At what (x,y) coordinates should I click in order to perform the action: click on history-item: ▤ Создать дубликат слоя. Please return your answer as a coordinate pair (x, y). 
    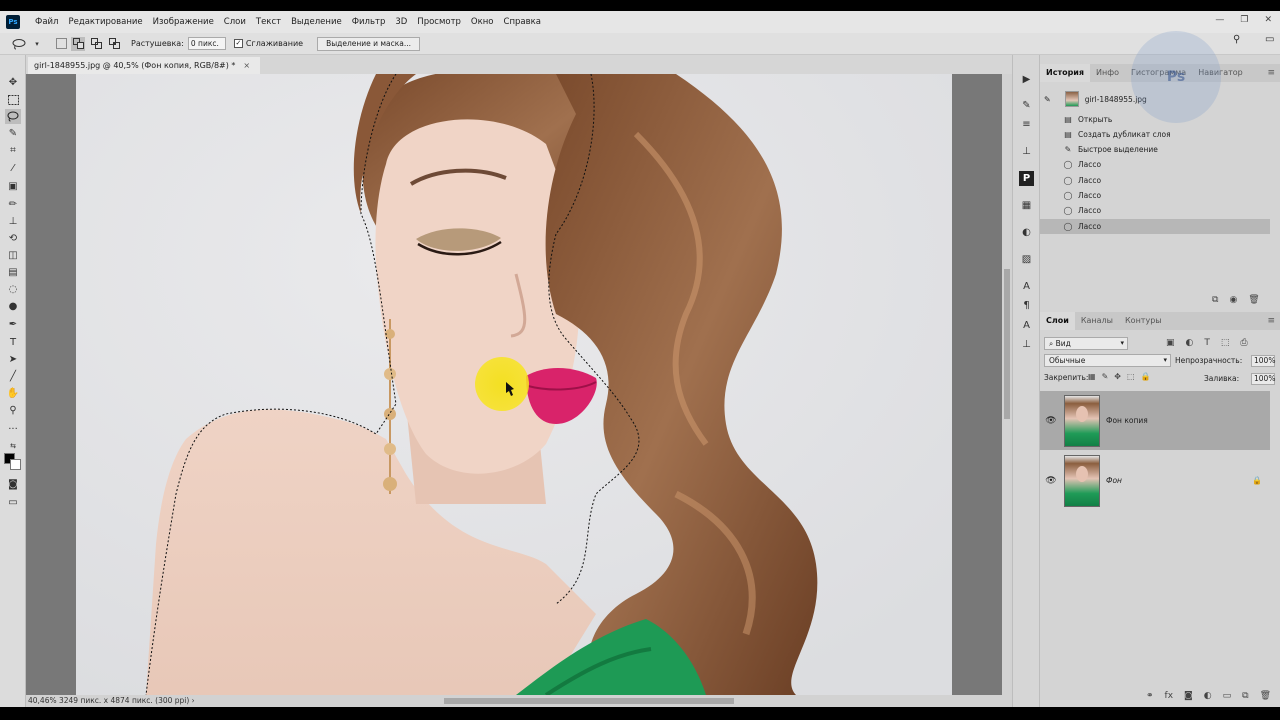
    Looking at the image, I should click on (1155, 134).